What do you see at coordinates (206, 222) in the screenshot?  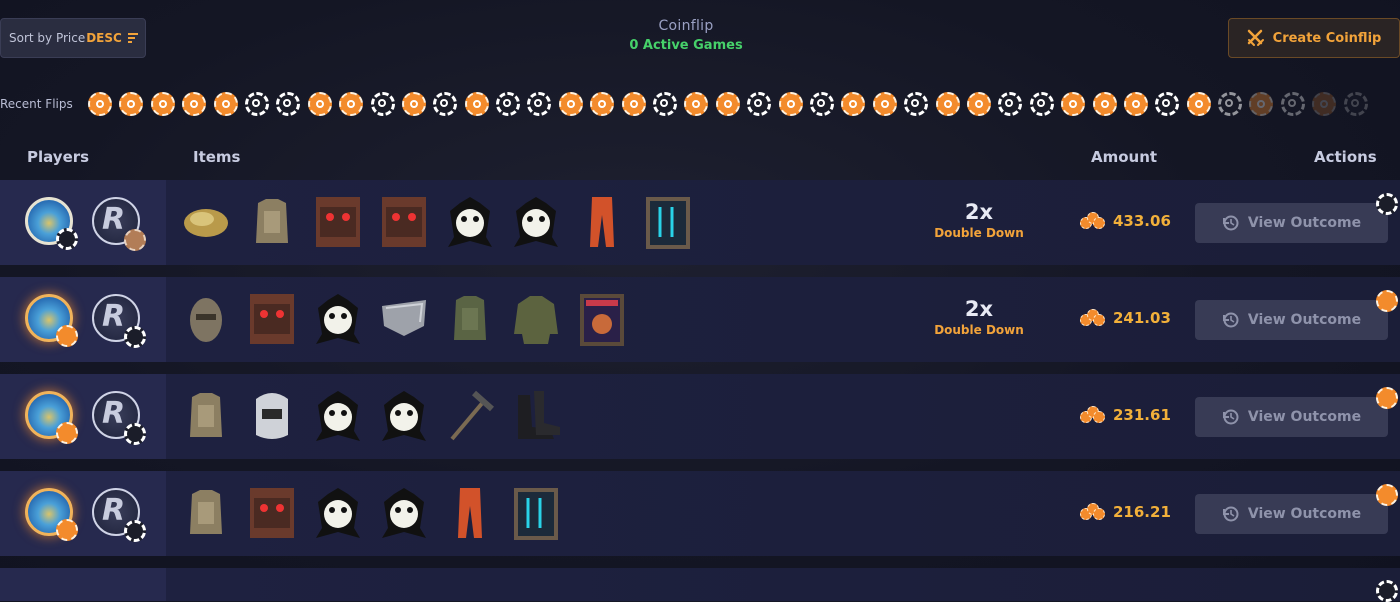 I see `gold-ore-item-icon` at bounding box center [206, 222].